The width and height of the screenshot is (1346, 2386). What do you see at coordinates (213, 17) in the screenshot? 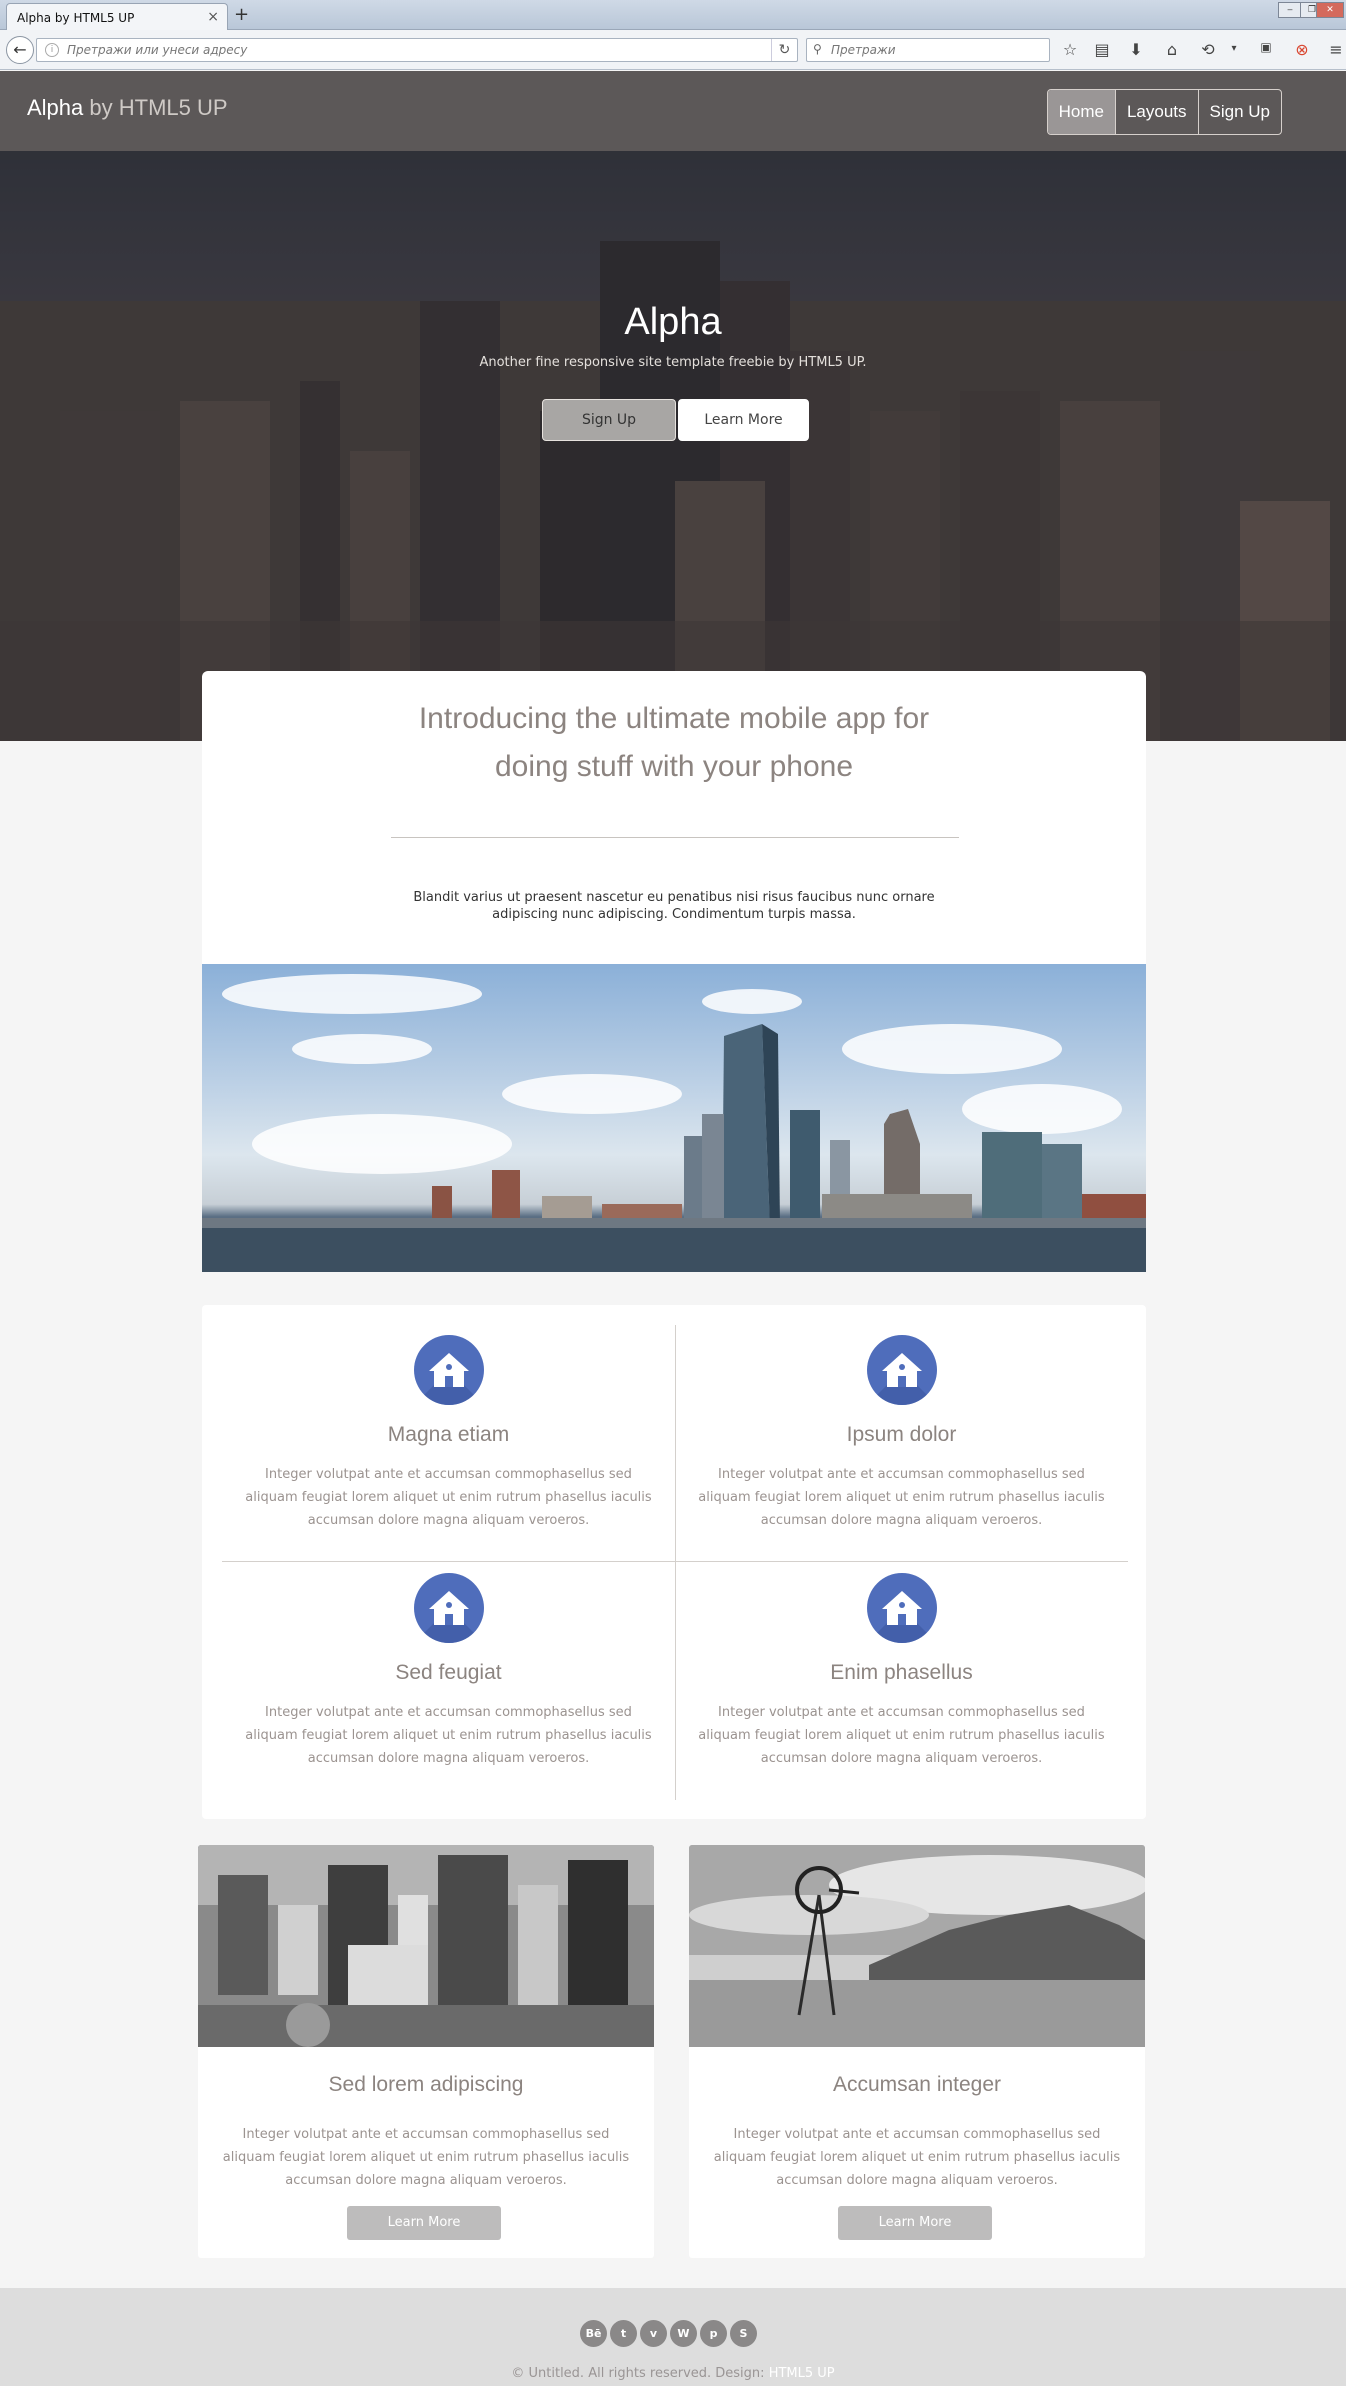
I see `close-tab-icon: ×` at bounding box center [213, 17].